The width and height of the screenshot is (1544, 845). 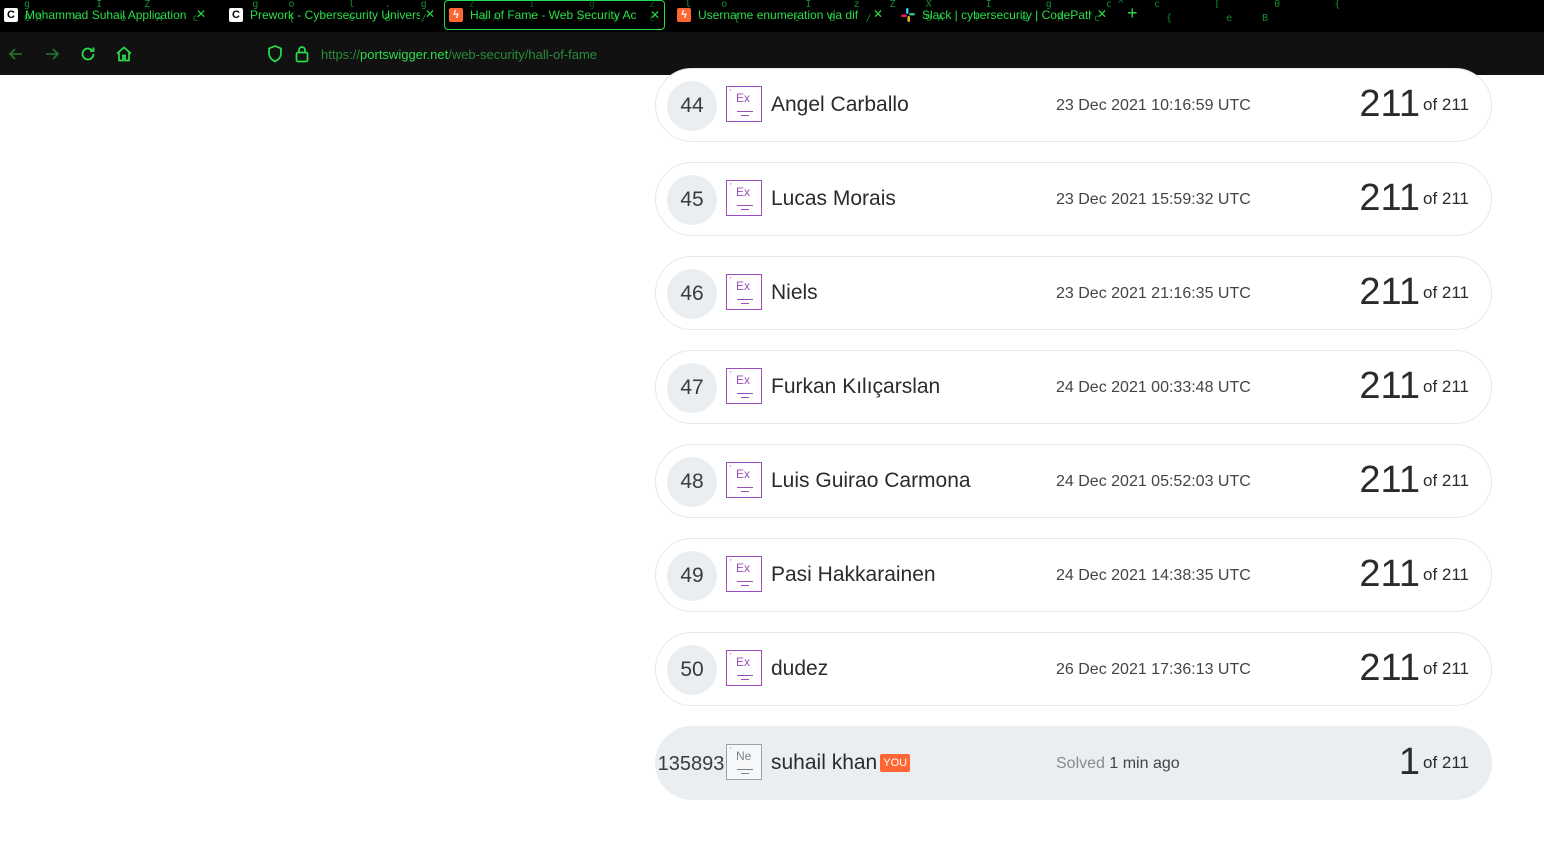 I want to click on user-name: Luis Guirao Carmona, so click(x=871, y=480).